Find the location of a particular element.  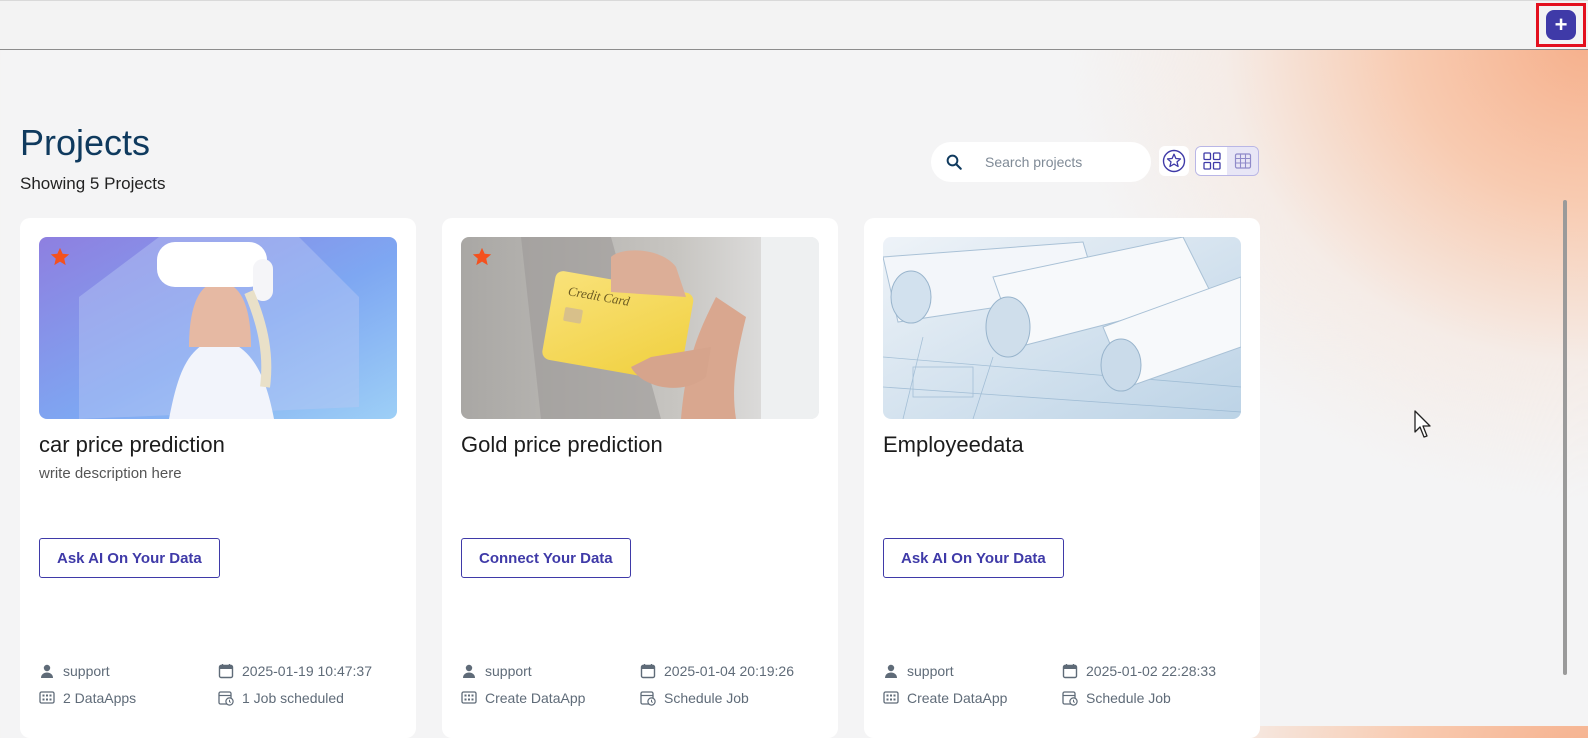

add-project-button: + is located at coordinates (1561, 25).